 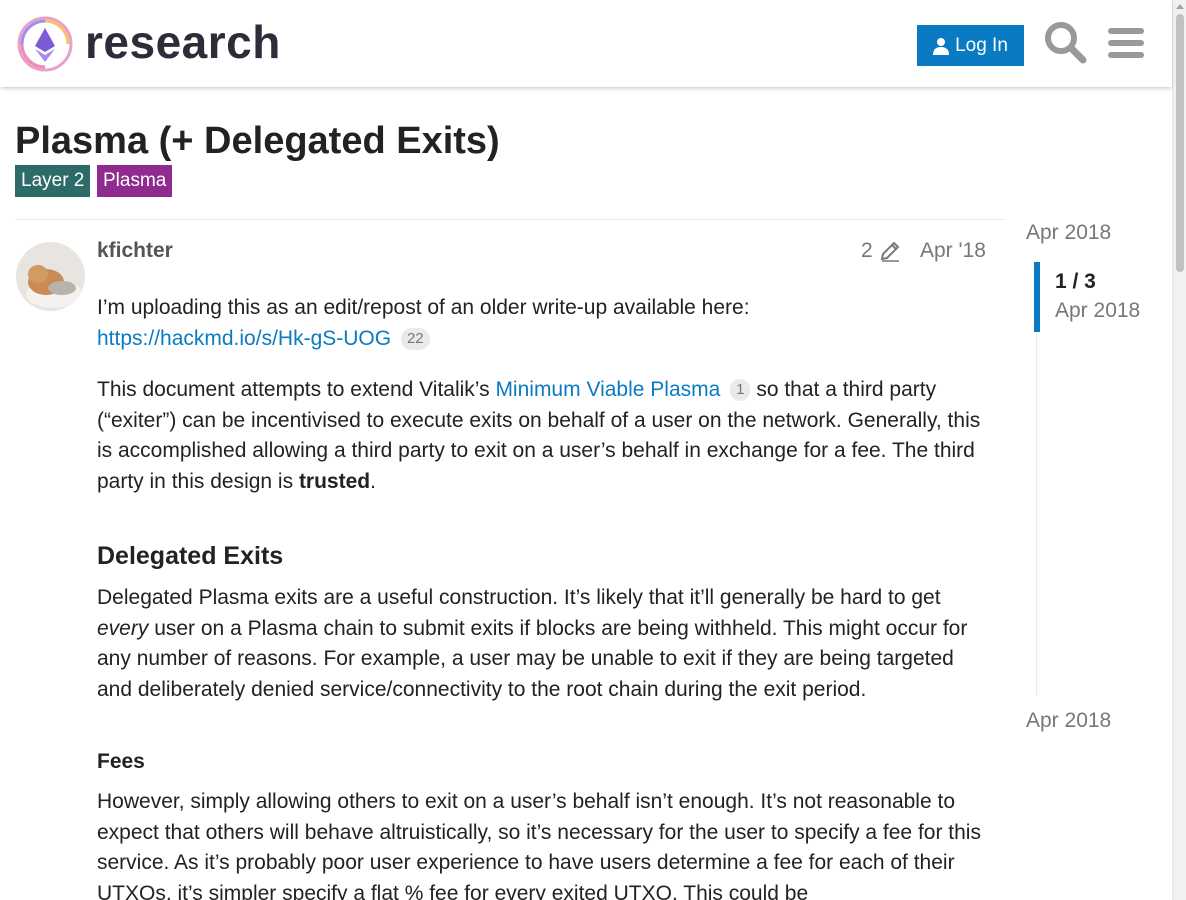 I want to click on post-text: ., so click(x=373, y=481).